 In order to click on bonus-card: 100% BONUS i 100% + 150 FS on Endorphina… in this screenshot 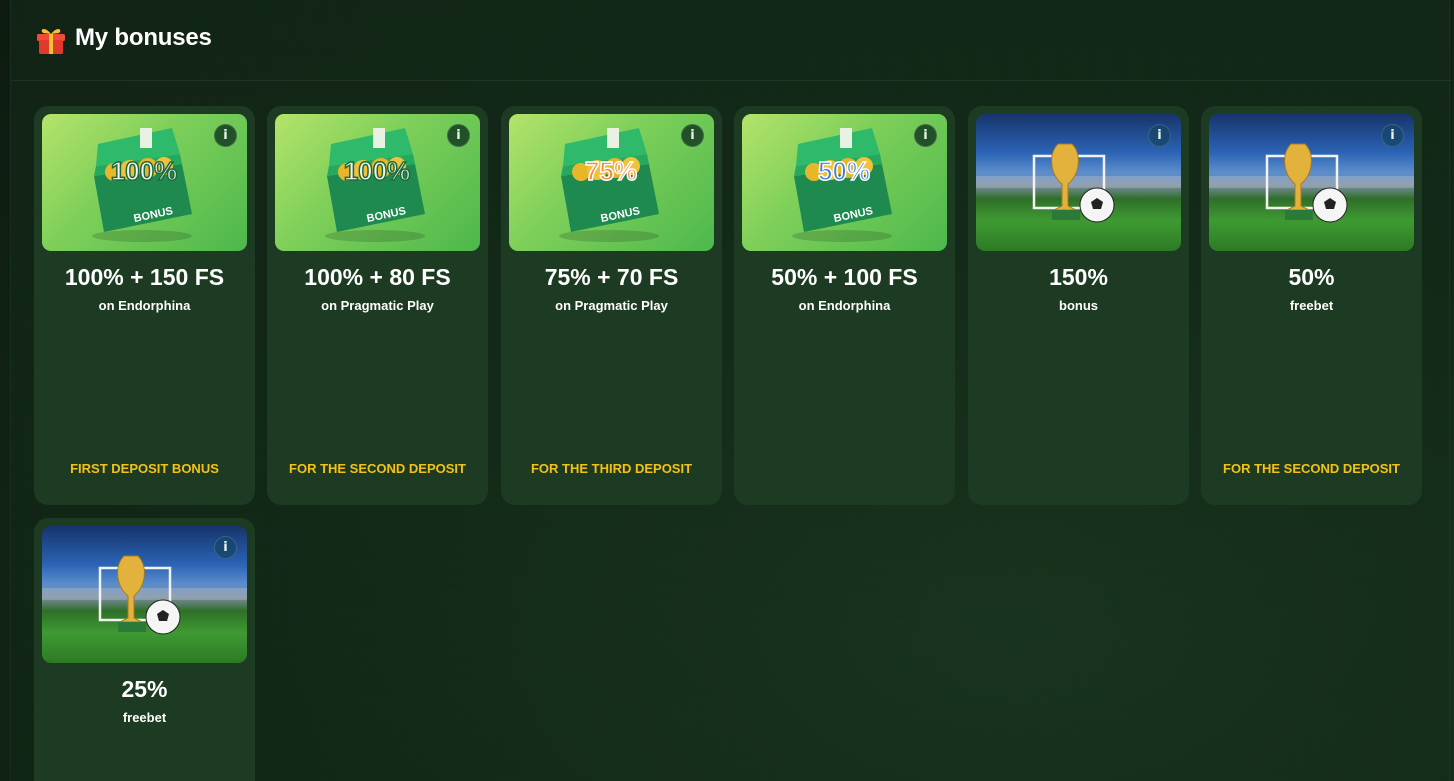, I will do `click(144, 305)`.